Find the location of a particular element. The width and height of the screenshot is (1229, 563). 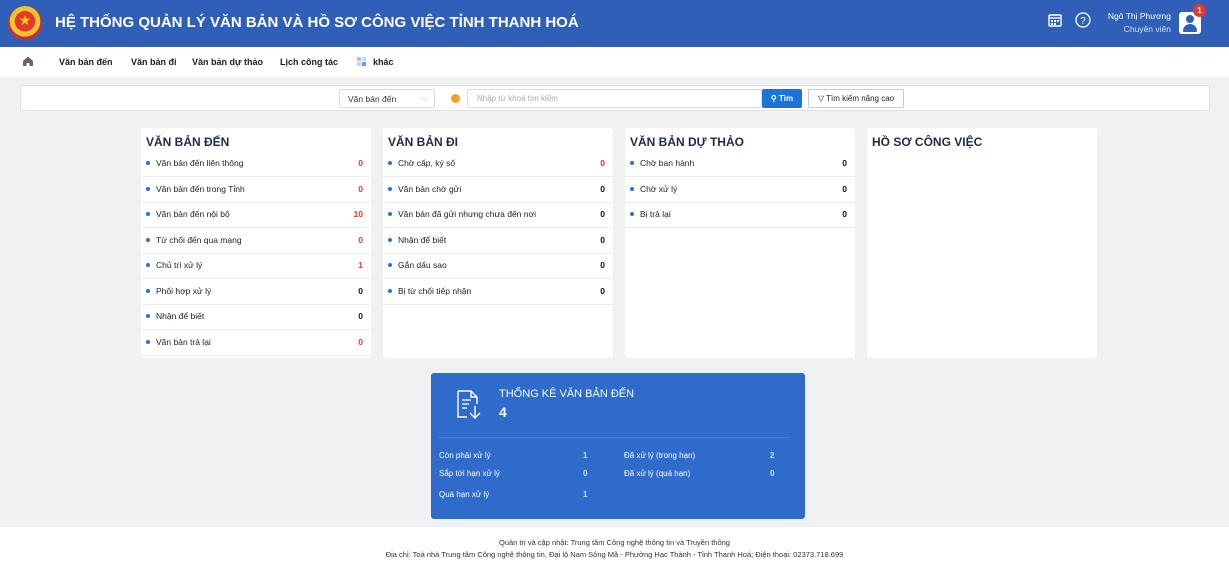

advanced-search-label: Tìm kiếm nâng cao is located at coordinates (860, 98).